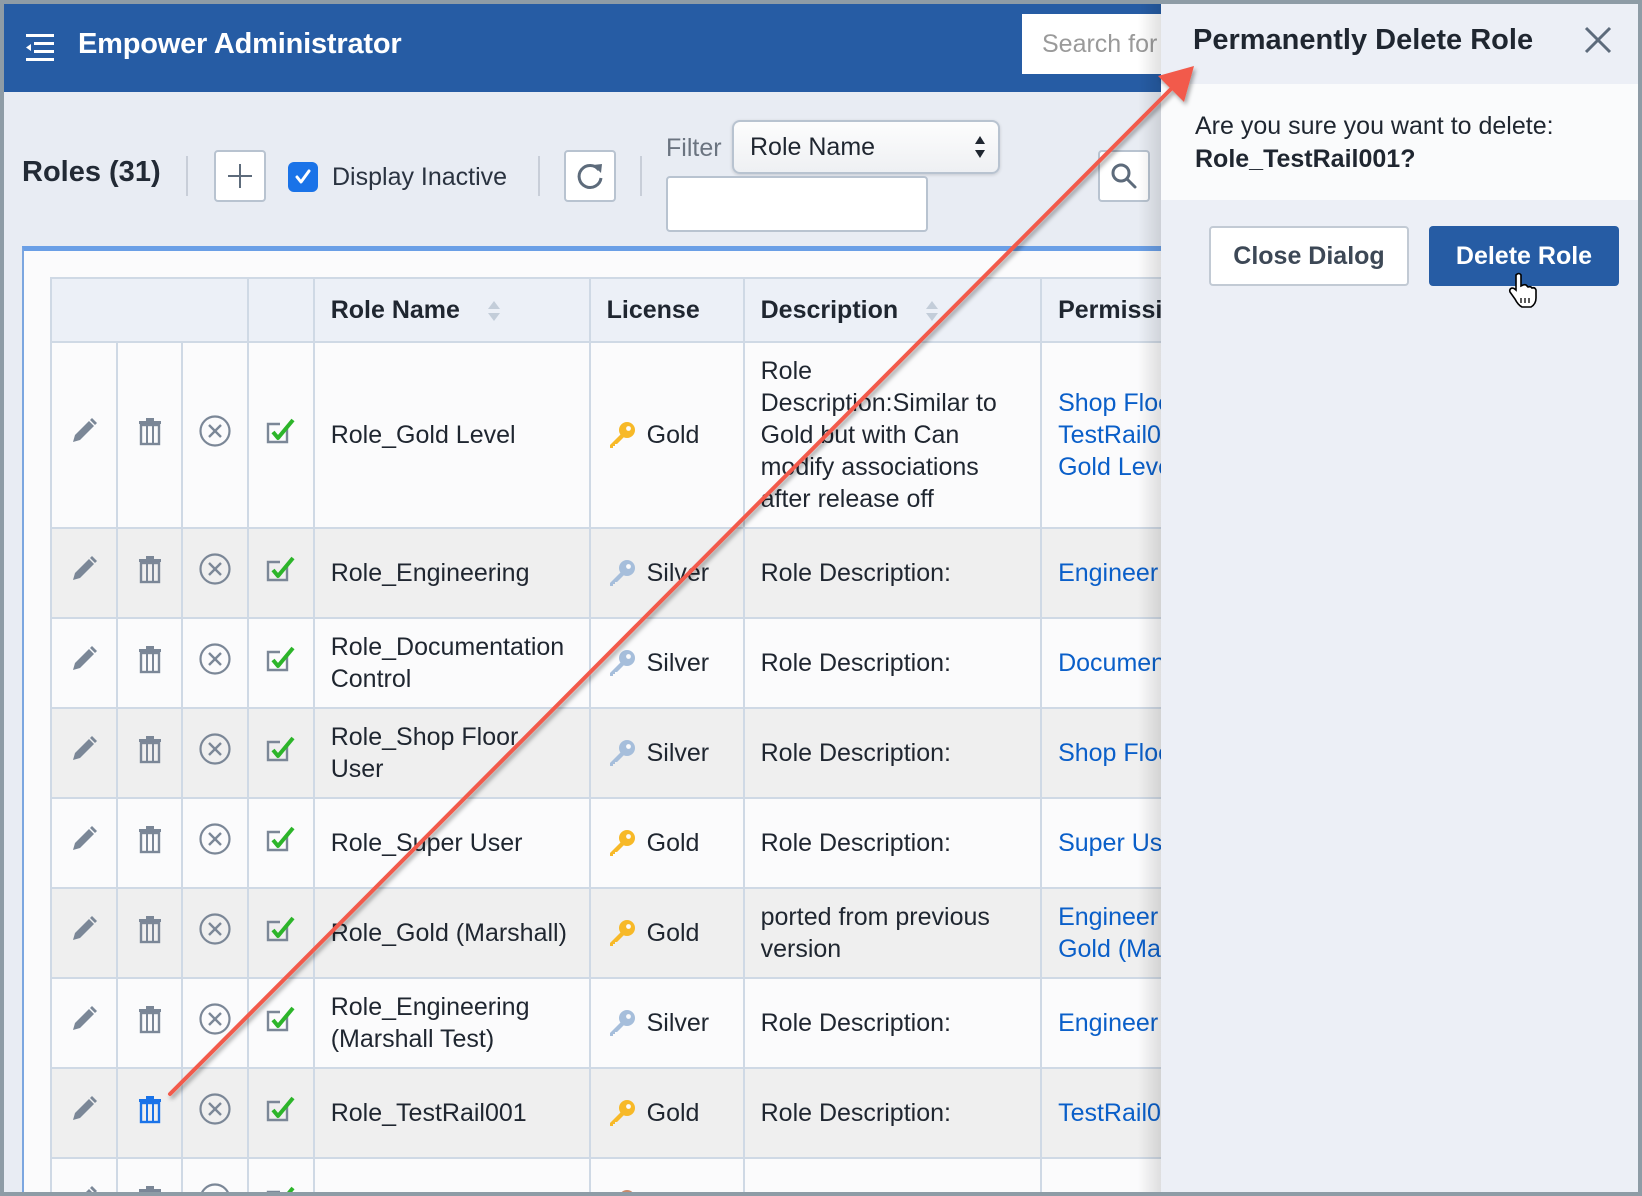  I want to click on role-name-cell: Role_Shop Floor User, so click(451, 753).